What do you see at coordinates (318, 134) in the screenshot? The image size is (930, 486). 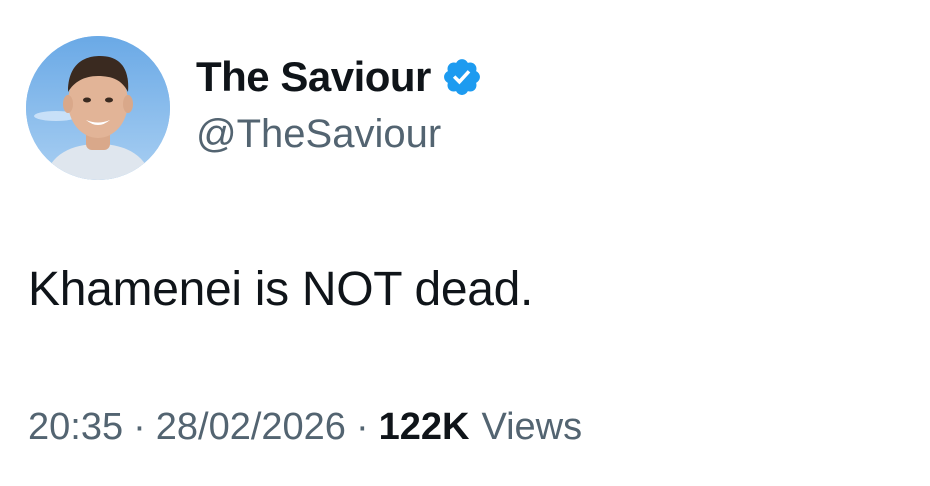 I see `author-handle: @TheSaviour` at bounding box center [318, 134].